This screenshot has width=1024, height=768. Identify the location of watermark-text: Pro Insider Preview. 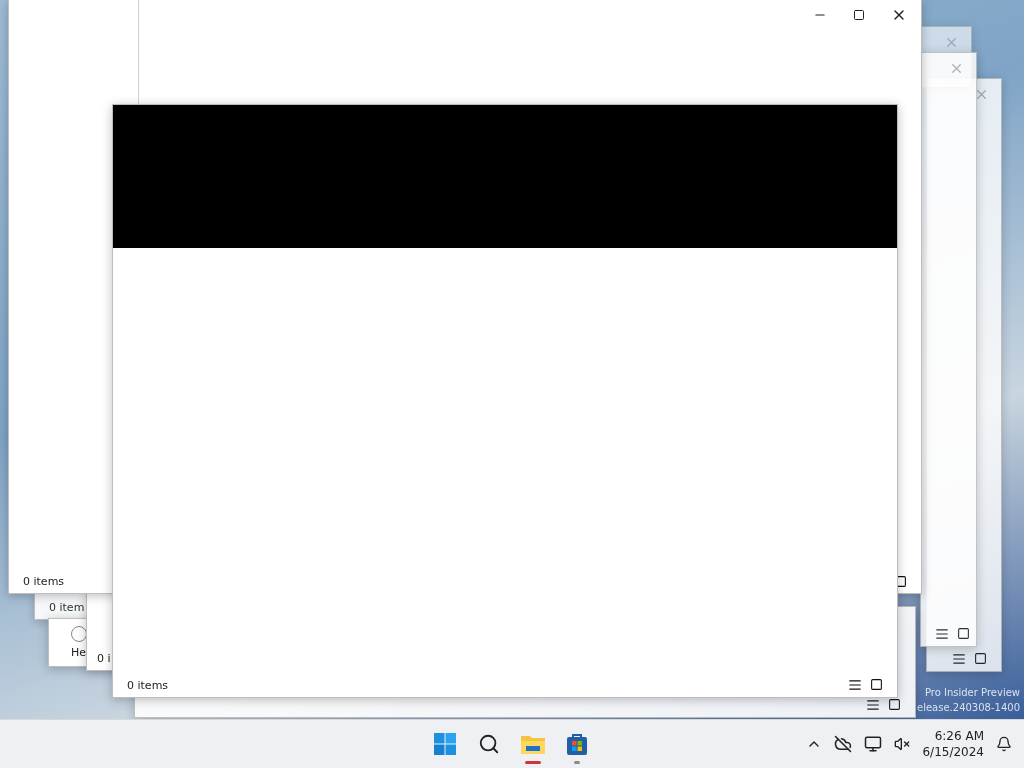
(971, 693).